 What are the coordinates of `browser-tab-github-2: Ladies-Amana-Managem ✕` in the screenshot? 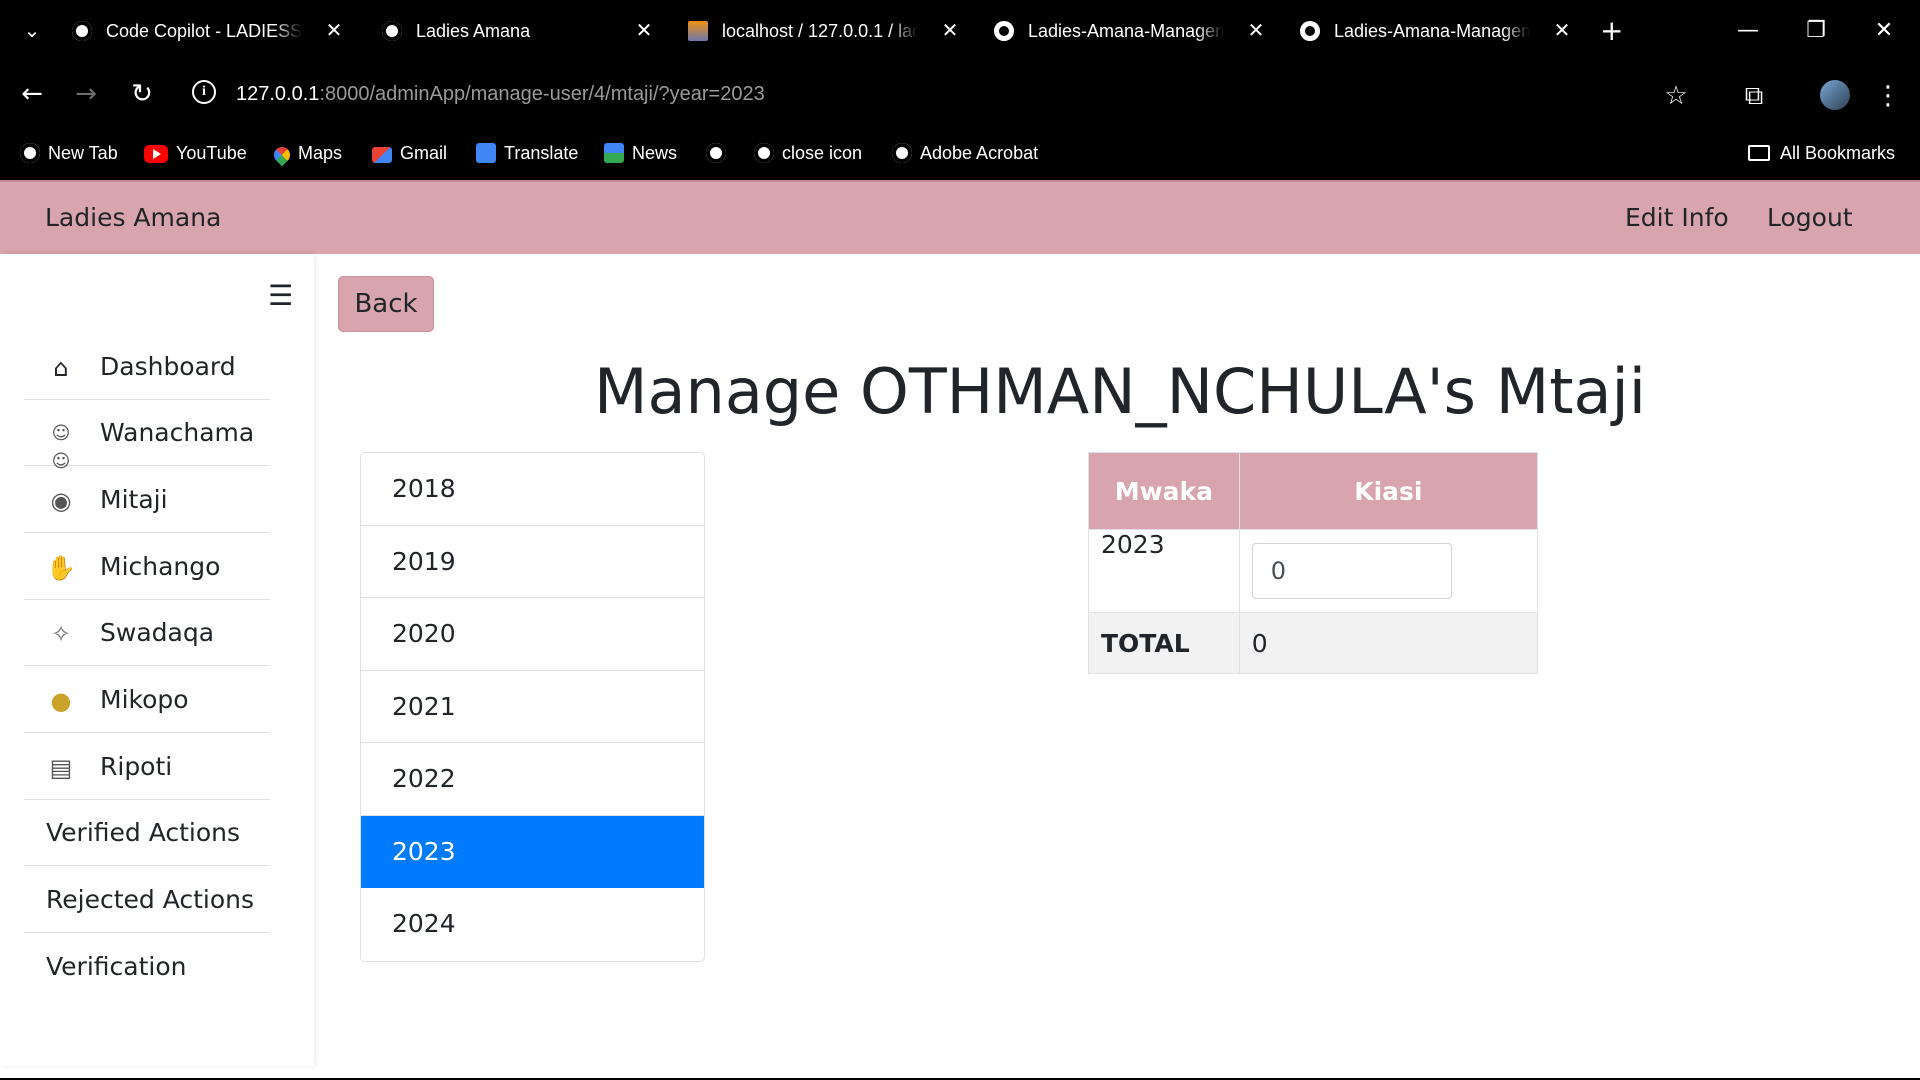 It's located at (1436, 31).